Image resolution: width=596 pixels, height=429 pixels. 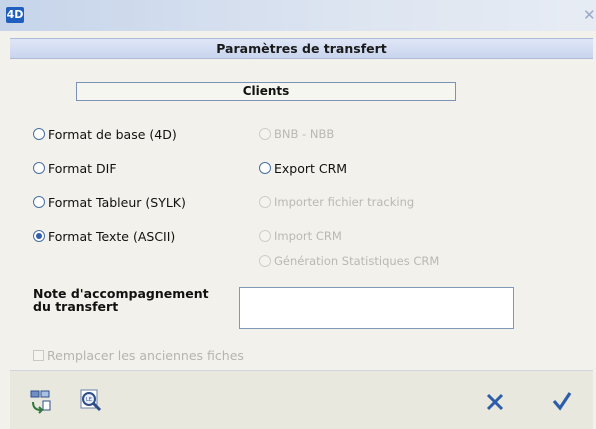 I want to click on validate-button, so click(x=562, y=401).